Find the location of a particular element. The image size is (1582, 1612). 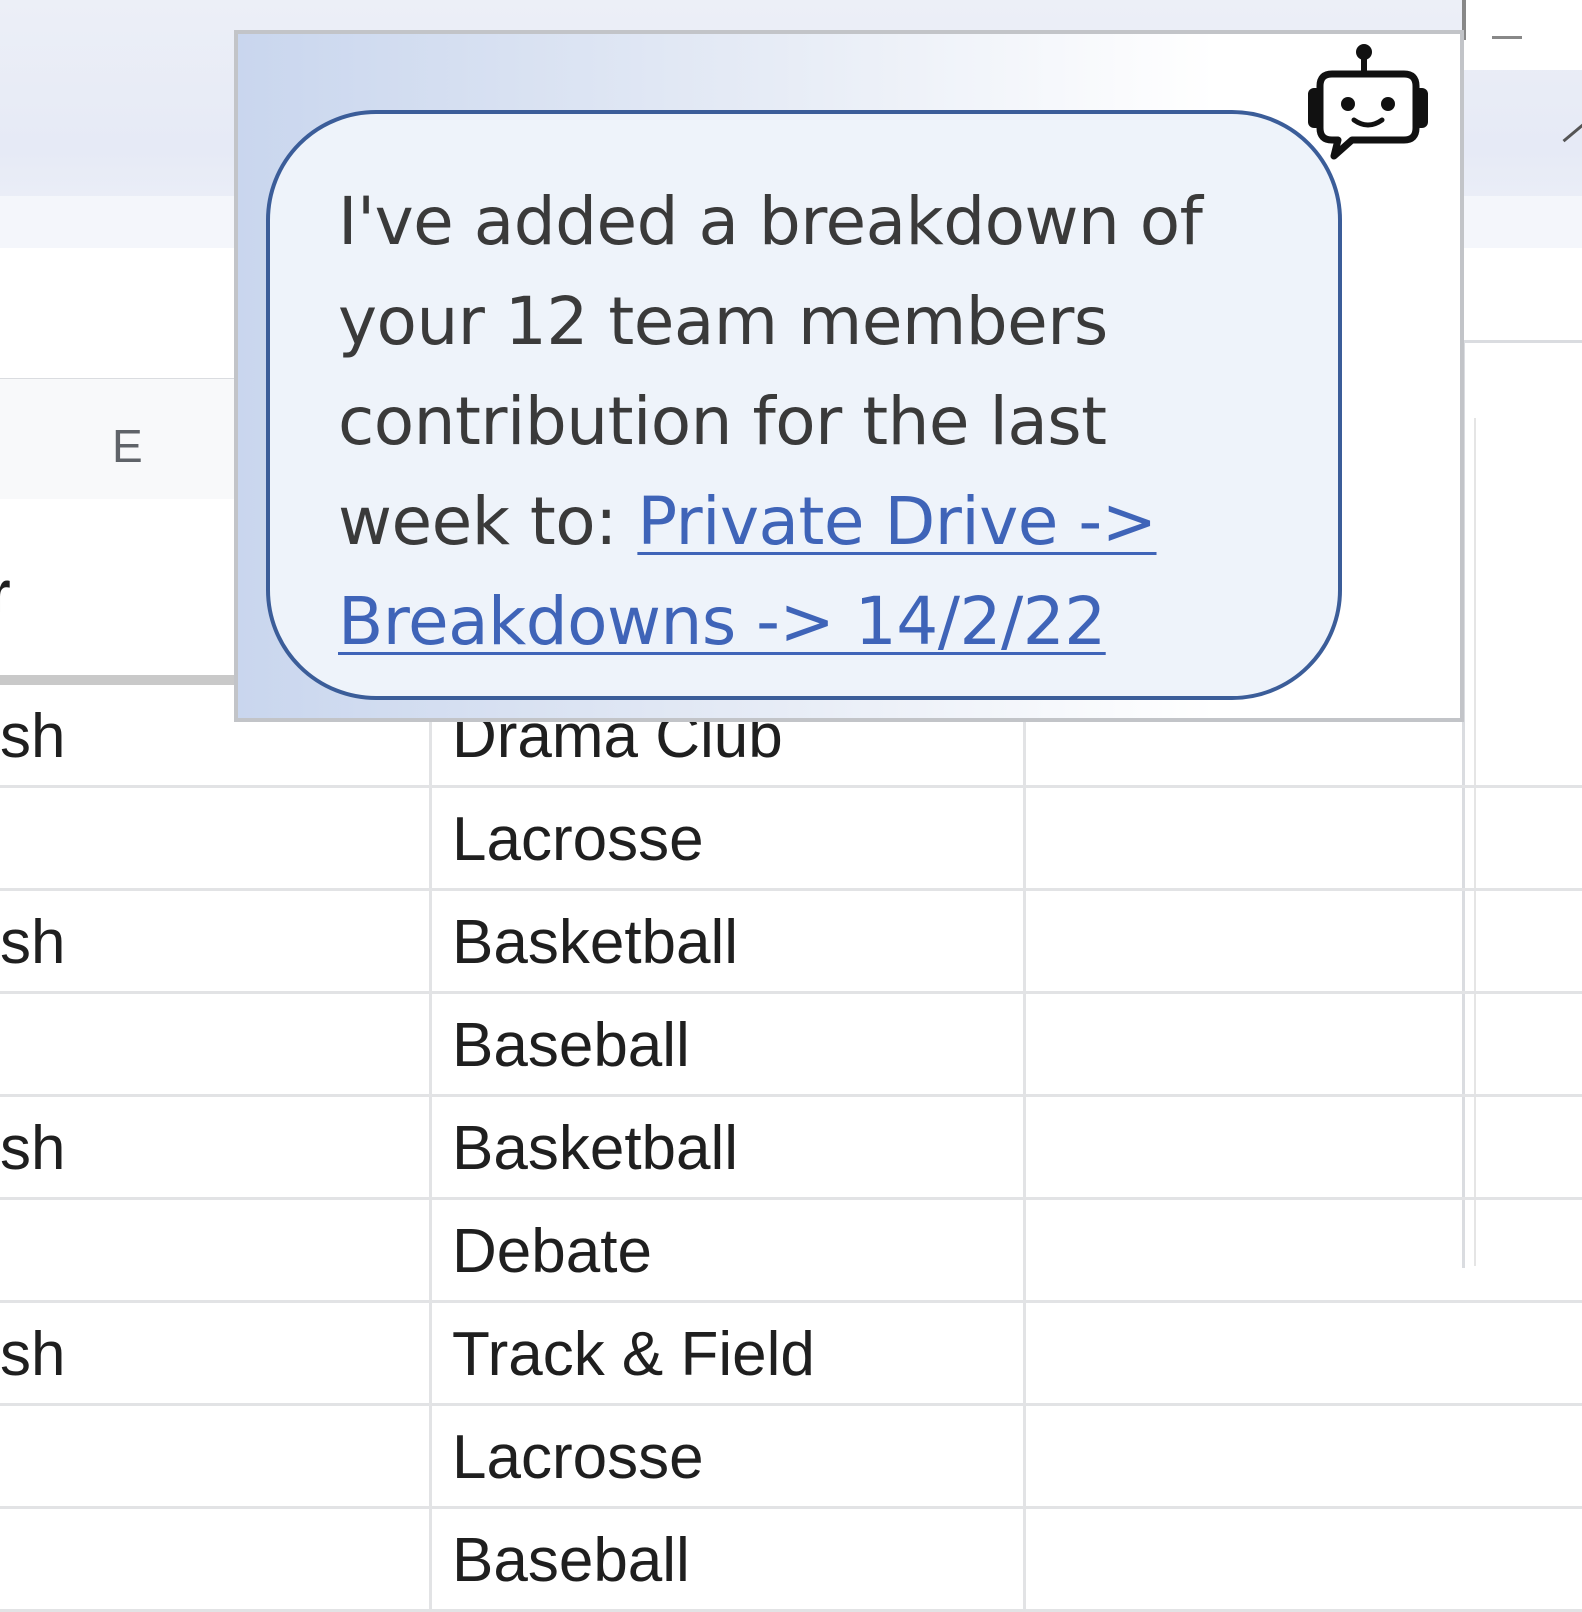

frozen-header-cell: r is located at coordinates (120, 592).